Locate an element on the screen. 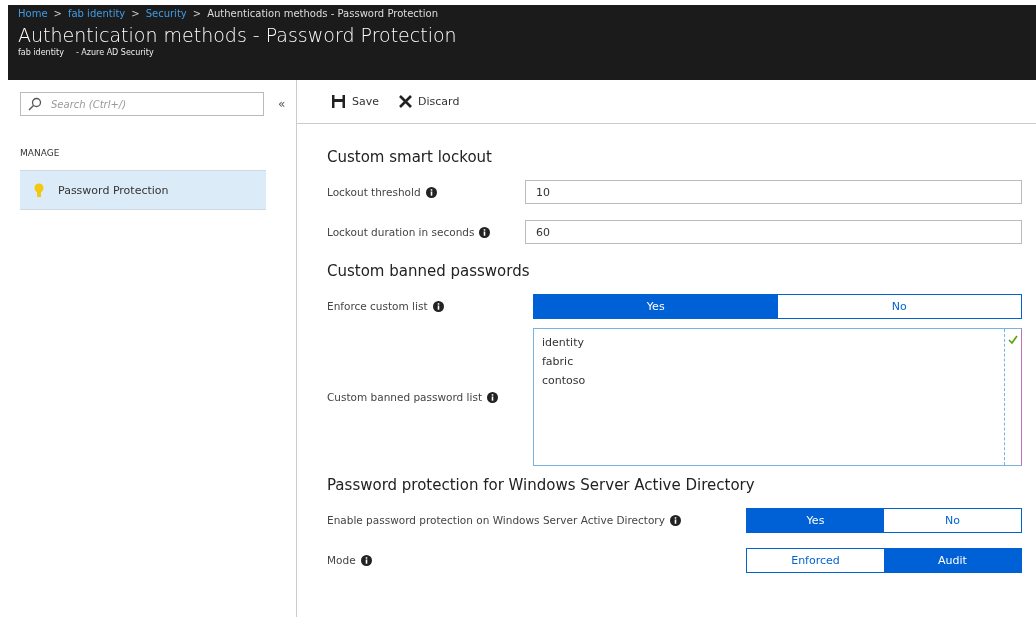  input-field: 60 is located at coordinates (773, 232).